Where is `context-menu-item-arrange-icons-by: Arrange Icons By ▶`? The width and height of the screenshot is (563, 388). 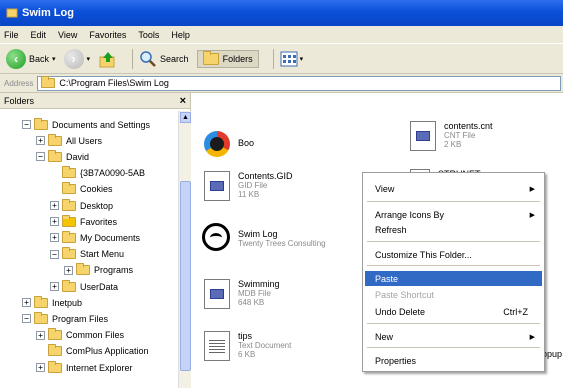 context-menu-item-arrange-icons-by: Arrange Icons By ▶ is located at coordinates (453, 214).